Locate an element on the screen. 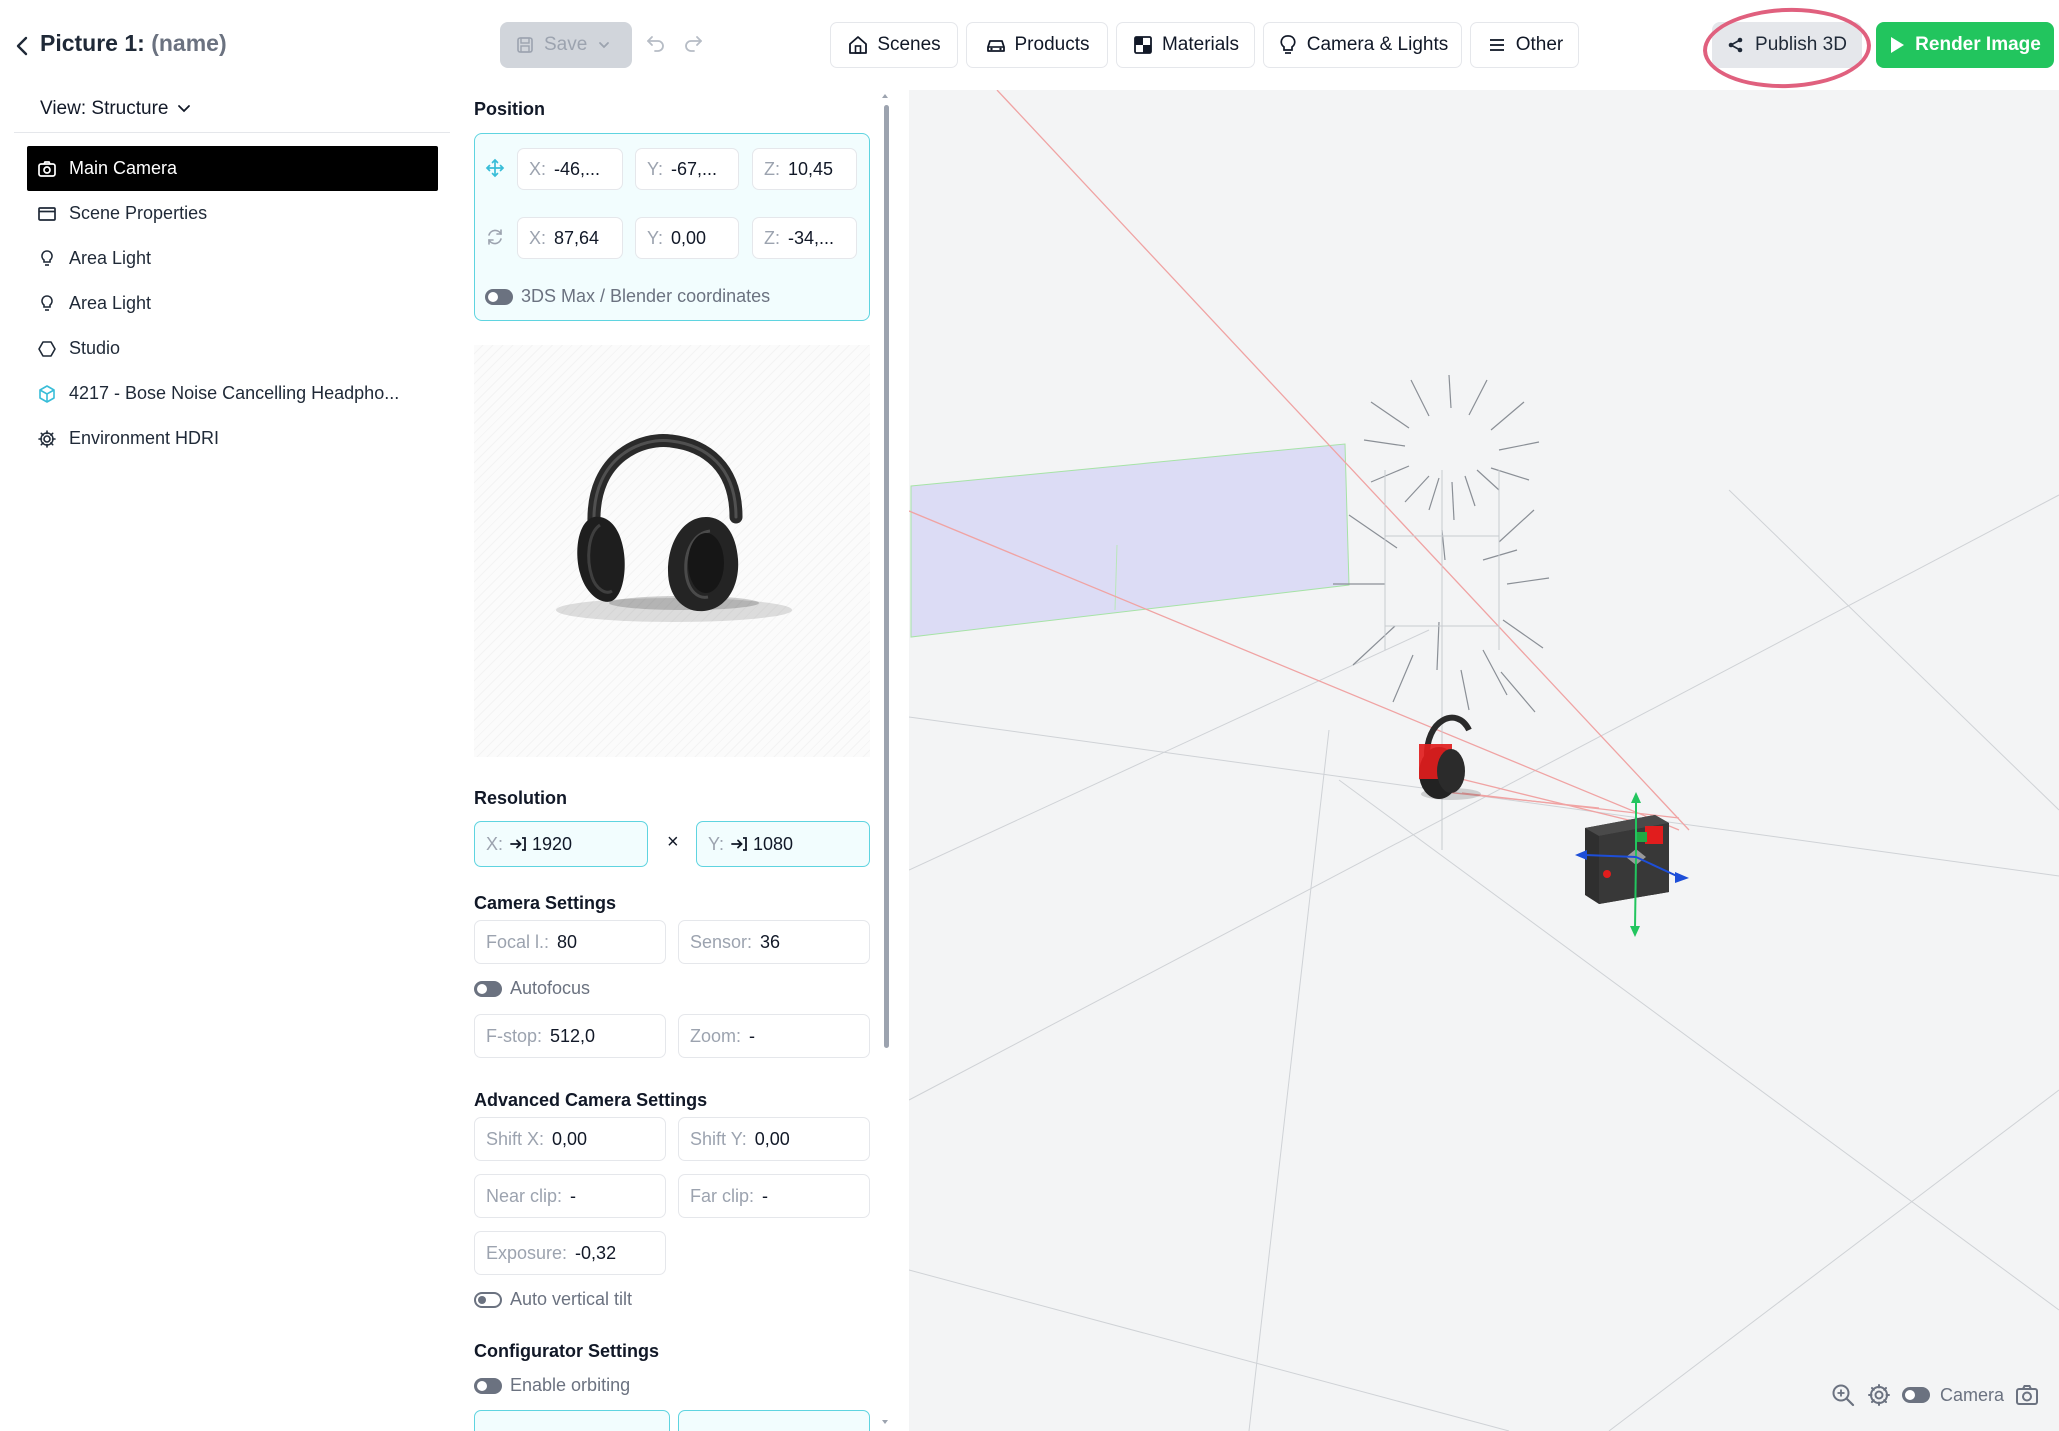  headphones-preview-image is located at coordinates (674, 527).